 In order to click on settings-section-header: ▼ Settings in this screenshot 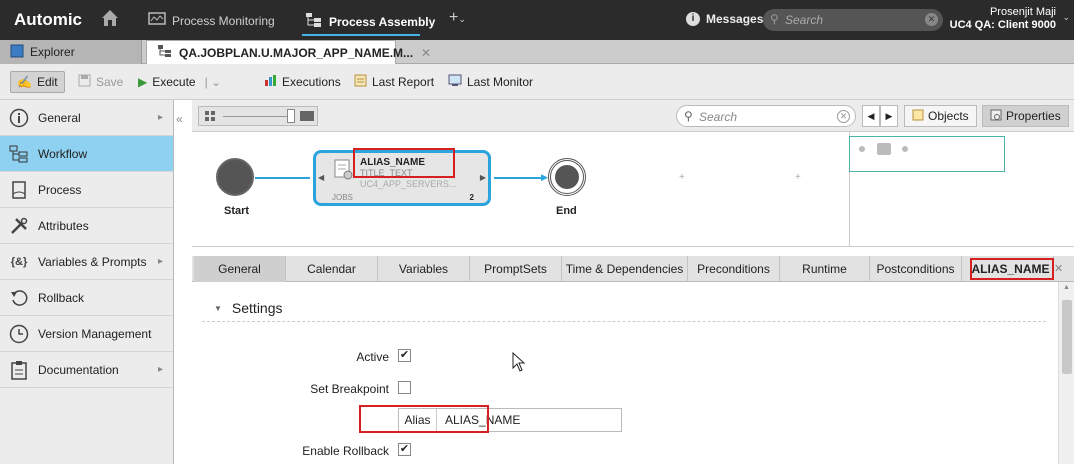, I will do `click(248, 308)`.